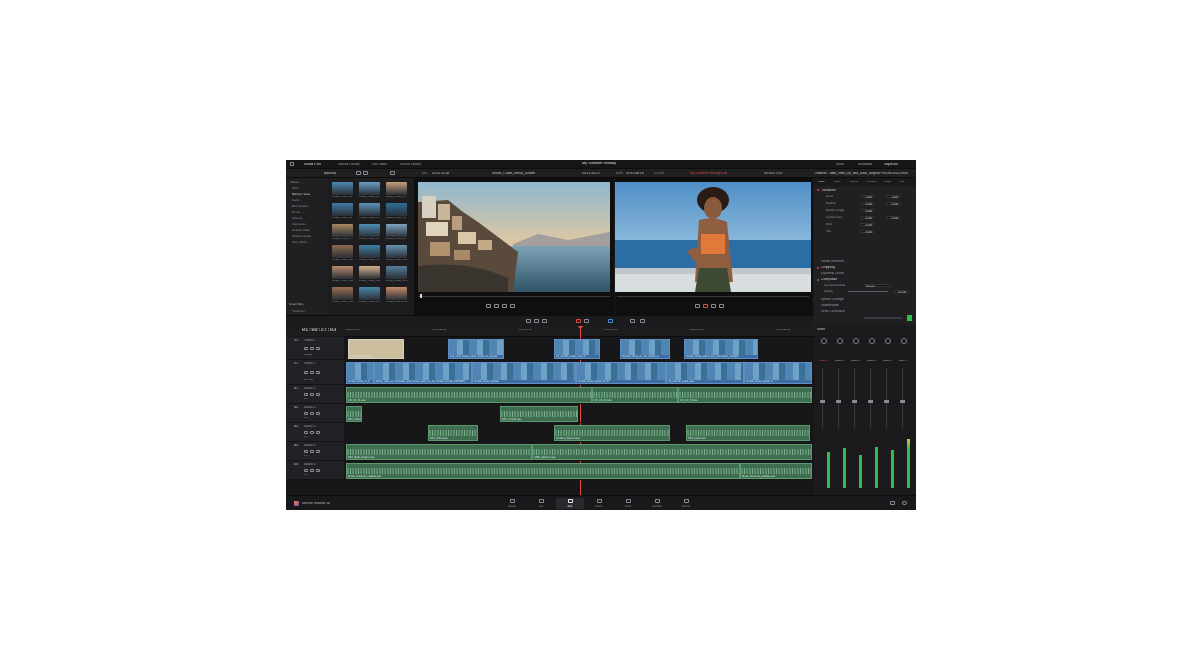  I want to click on inspector-tab-file: File, so click(902, 182).